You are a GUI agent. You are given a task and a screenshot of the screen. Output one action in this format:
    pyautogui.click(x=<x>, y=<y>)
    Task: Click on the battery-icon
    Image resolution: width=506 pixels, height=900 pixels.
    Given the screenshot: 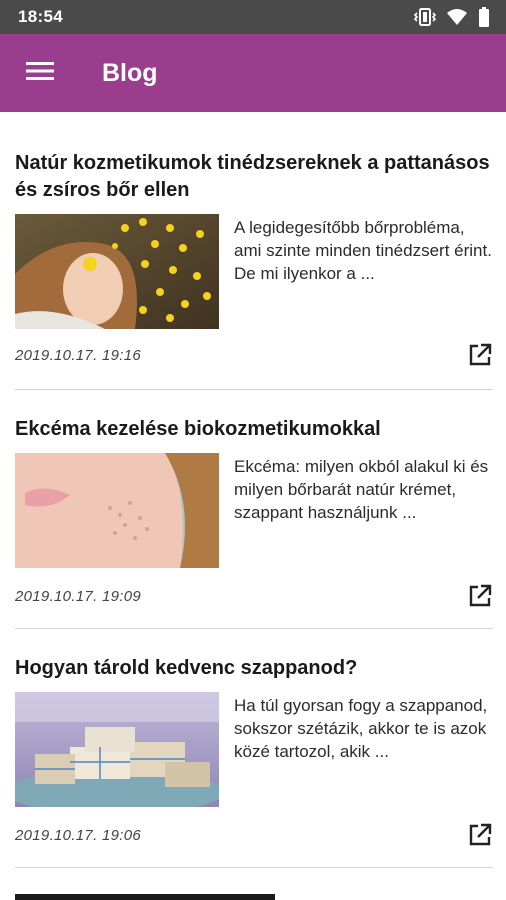 What is the action you would take?
    pyautogui.click(x=484, y=17)
    